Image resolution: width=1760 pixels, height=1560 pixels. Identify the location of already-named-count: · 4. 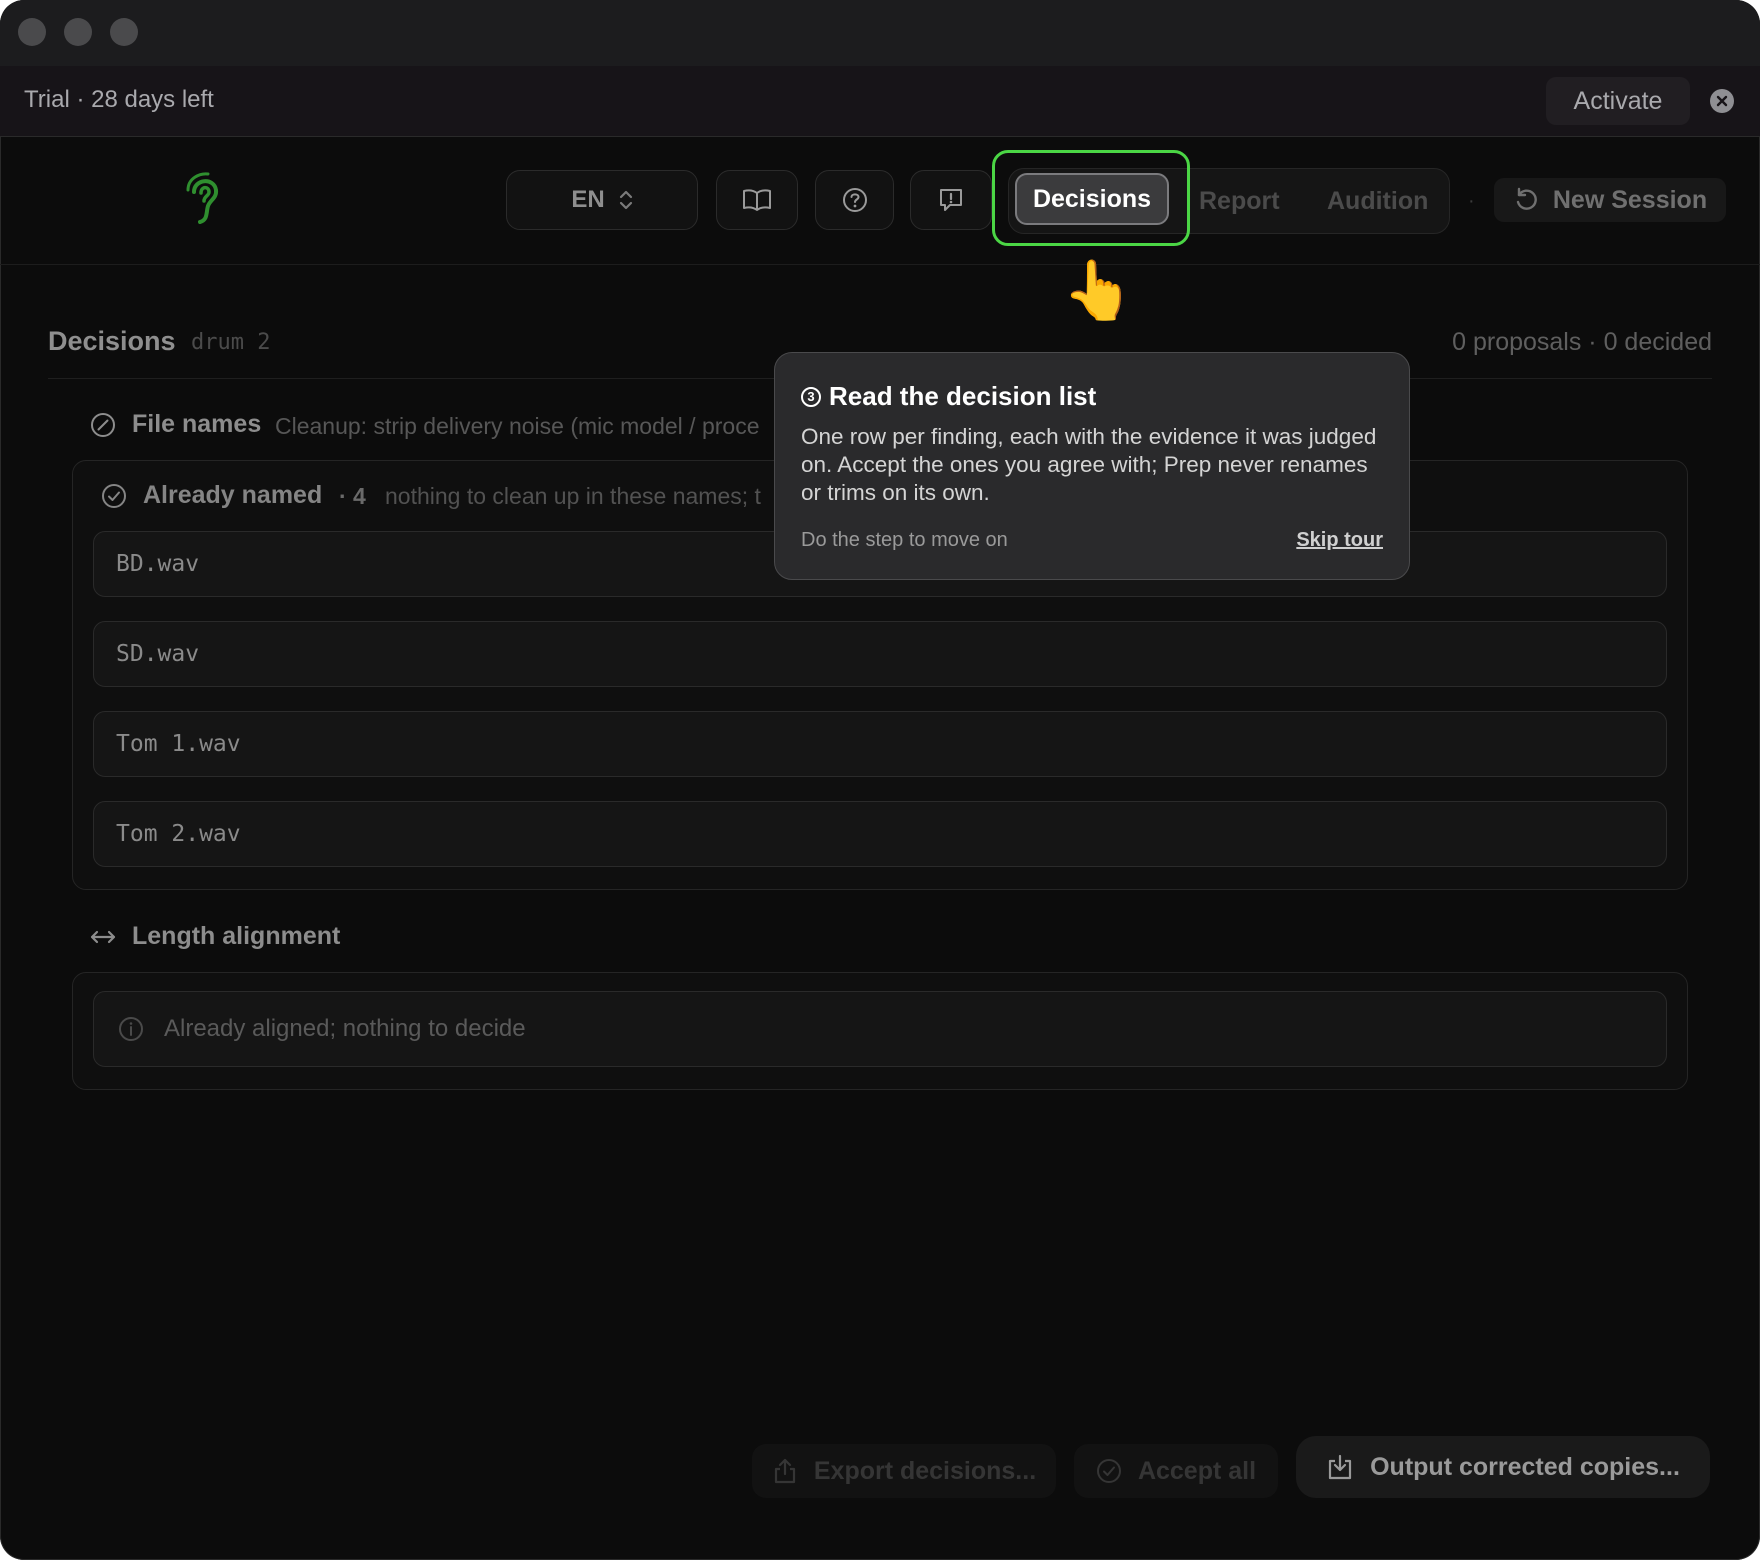
(352, 496).